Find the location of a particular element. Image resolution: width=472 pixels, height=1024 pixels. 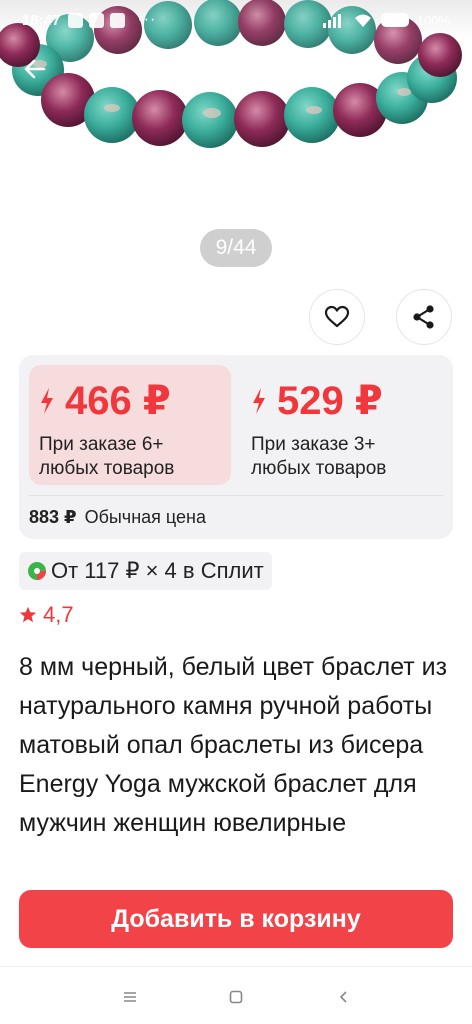

regular-price: 883 ₽ Обычная цена is located at coordinates (117, 517).